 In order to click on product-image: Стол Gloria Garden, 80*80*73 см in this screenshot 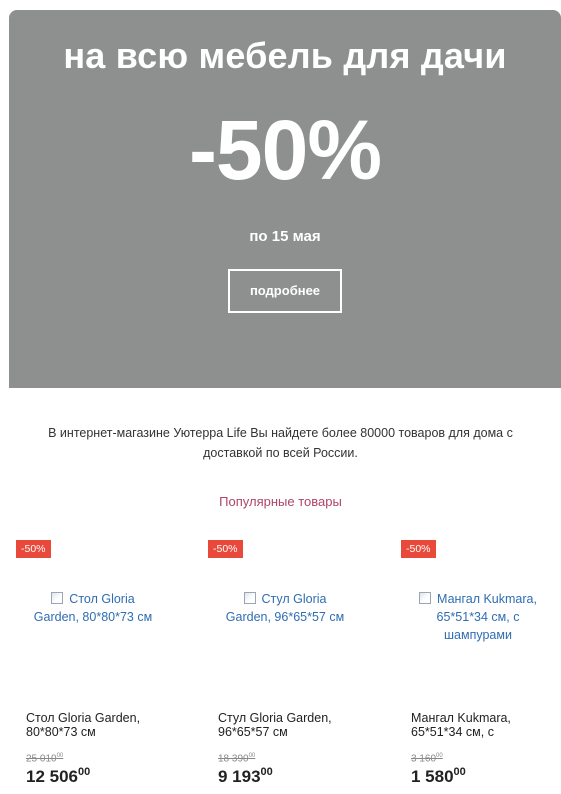, I will do `click(93, 608)`.